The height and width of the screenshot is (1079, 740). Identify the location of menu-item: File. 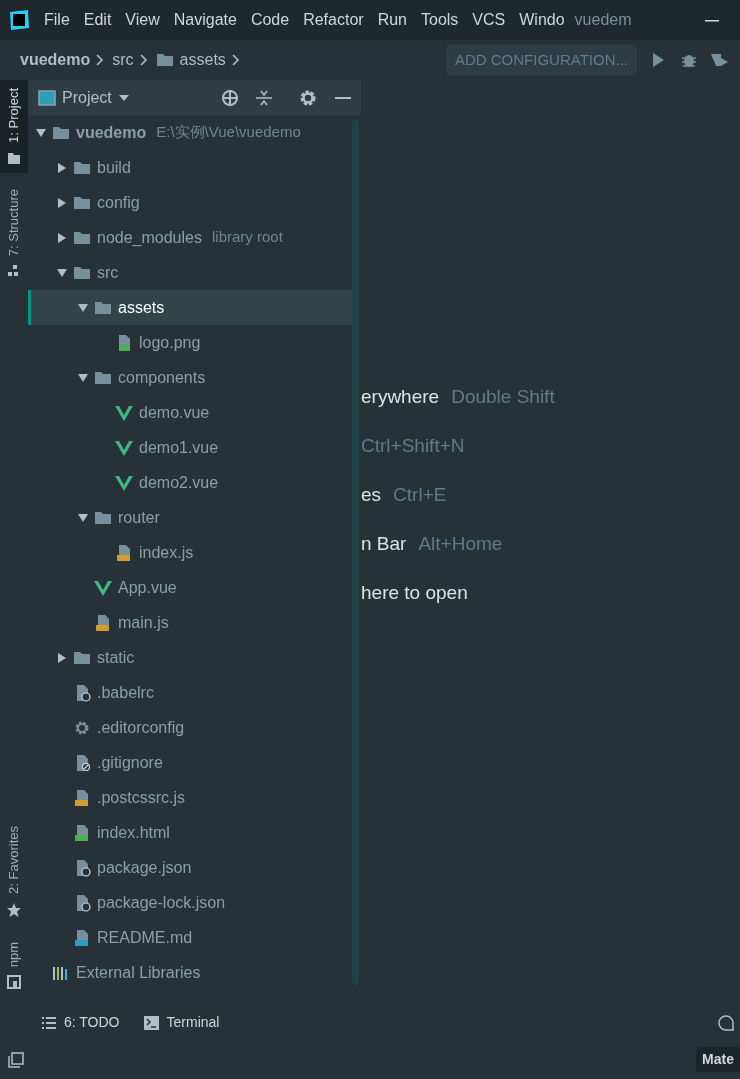
(57, 20).